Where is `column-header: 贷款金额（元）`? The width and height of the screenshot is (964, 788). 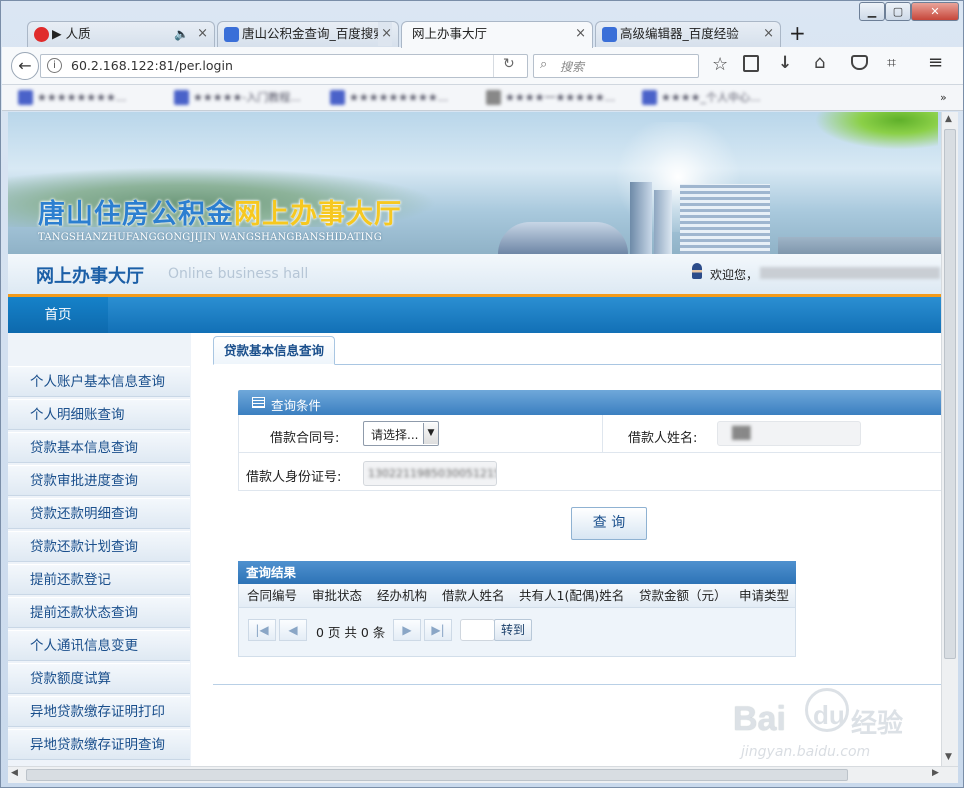
column-header: 贷款金额（元） is located at coordinates (683, 595).